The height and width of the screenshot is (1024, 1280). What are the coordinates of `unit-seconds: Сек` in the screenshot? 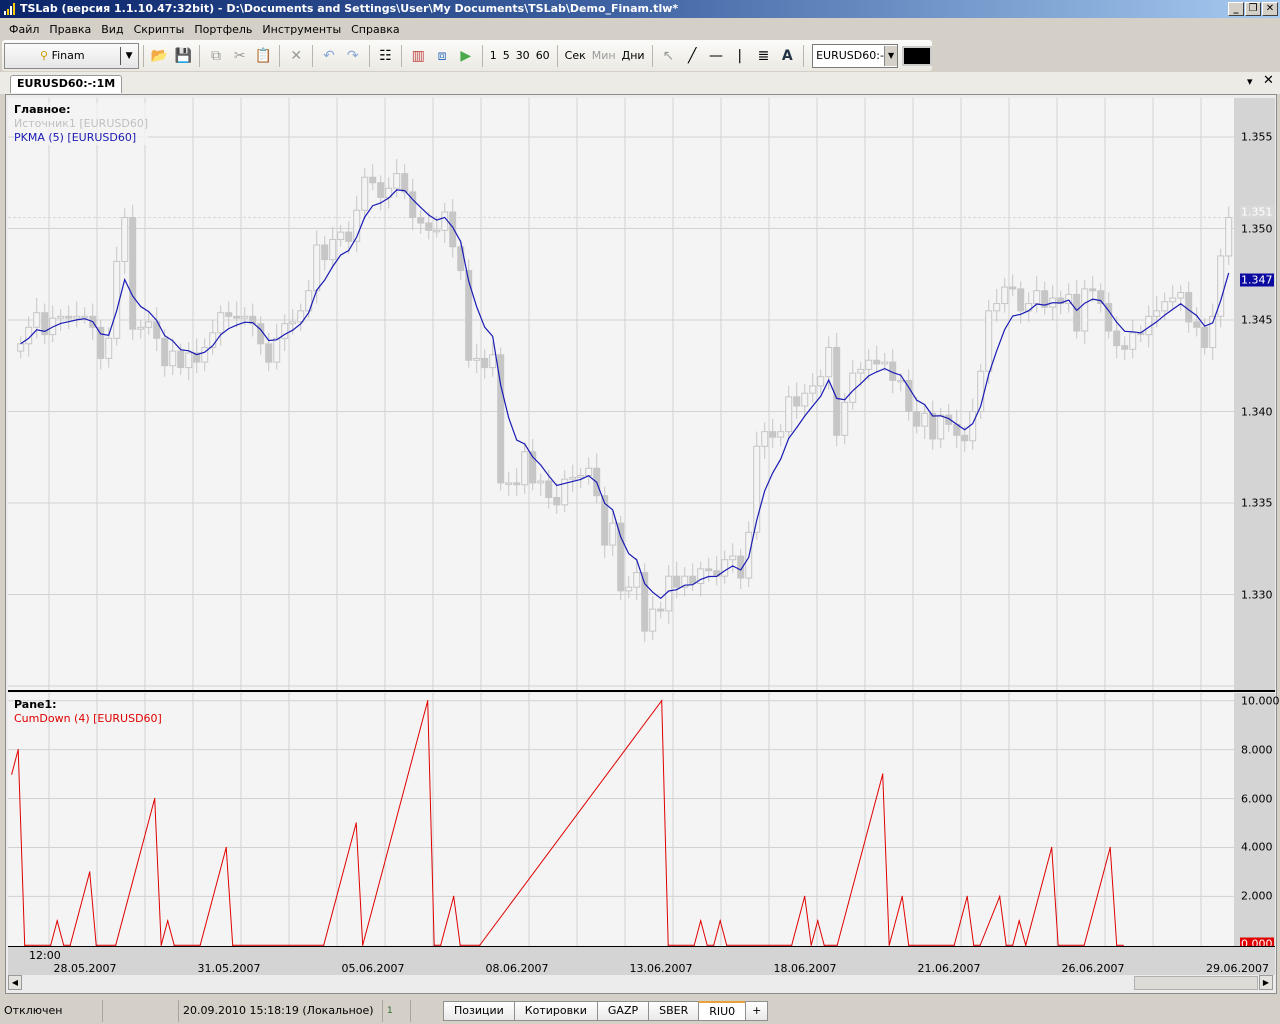 It's located at (575, 55).